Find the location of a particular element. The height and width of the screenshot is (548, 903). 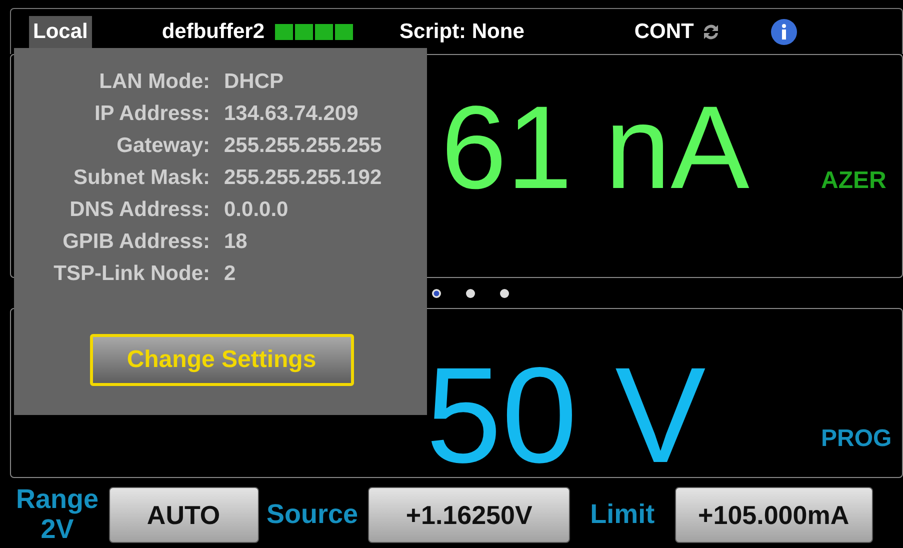

source-reading: 50 V is located at coordinates (566, 412).